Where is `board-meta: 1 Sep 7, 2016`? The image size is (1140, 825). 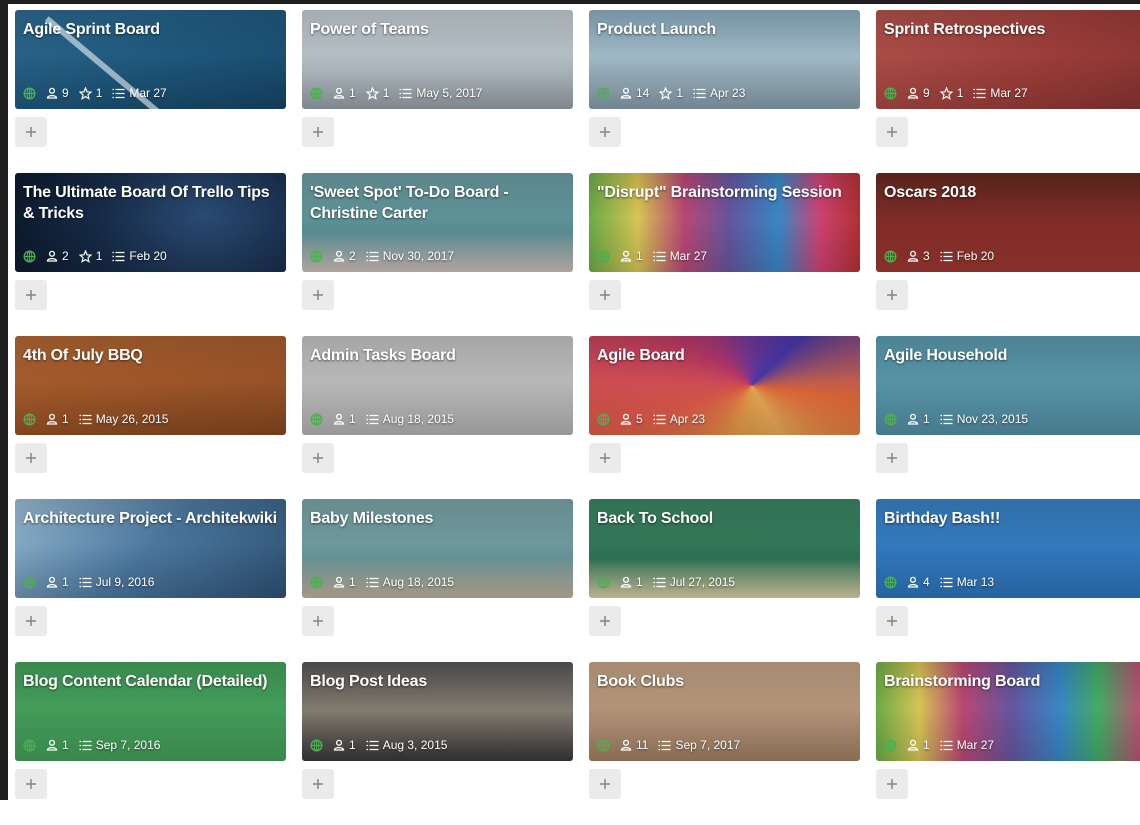 board-meta: 1 Sep 7, 2016 is located at coordinates (91, 745).